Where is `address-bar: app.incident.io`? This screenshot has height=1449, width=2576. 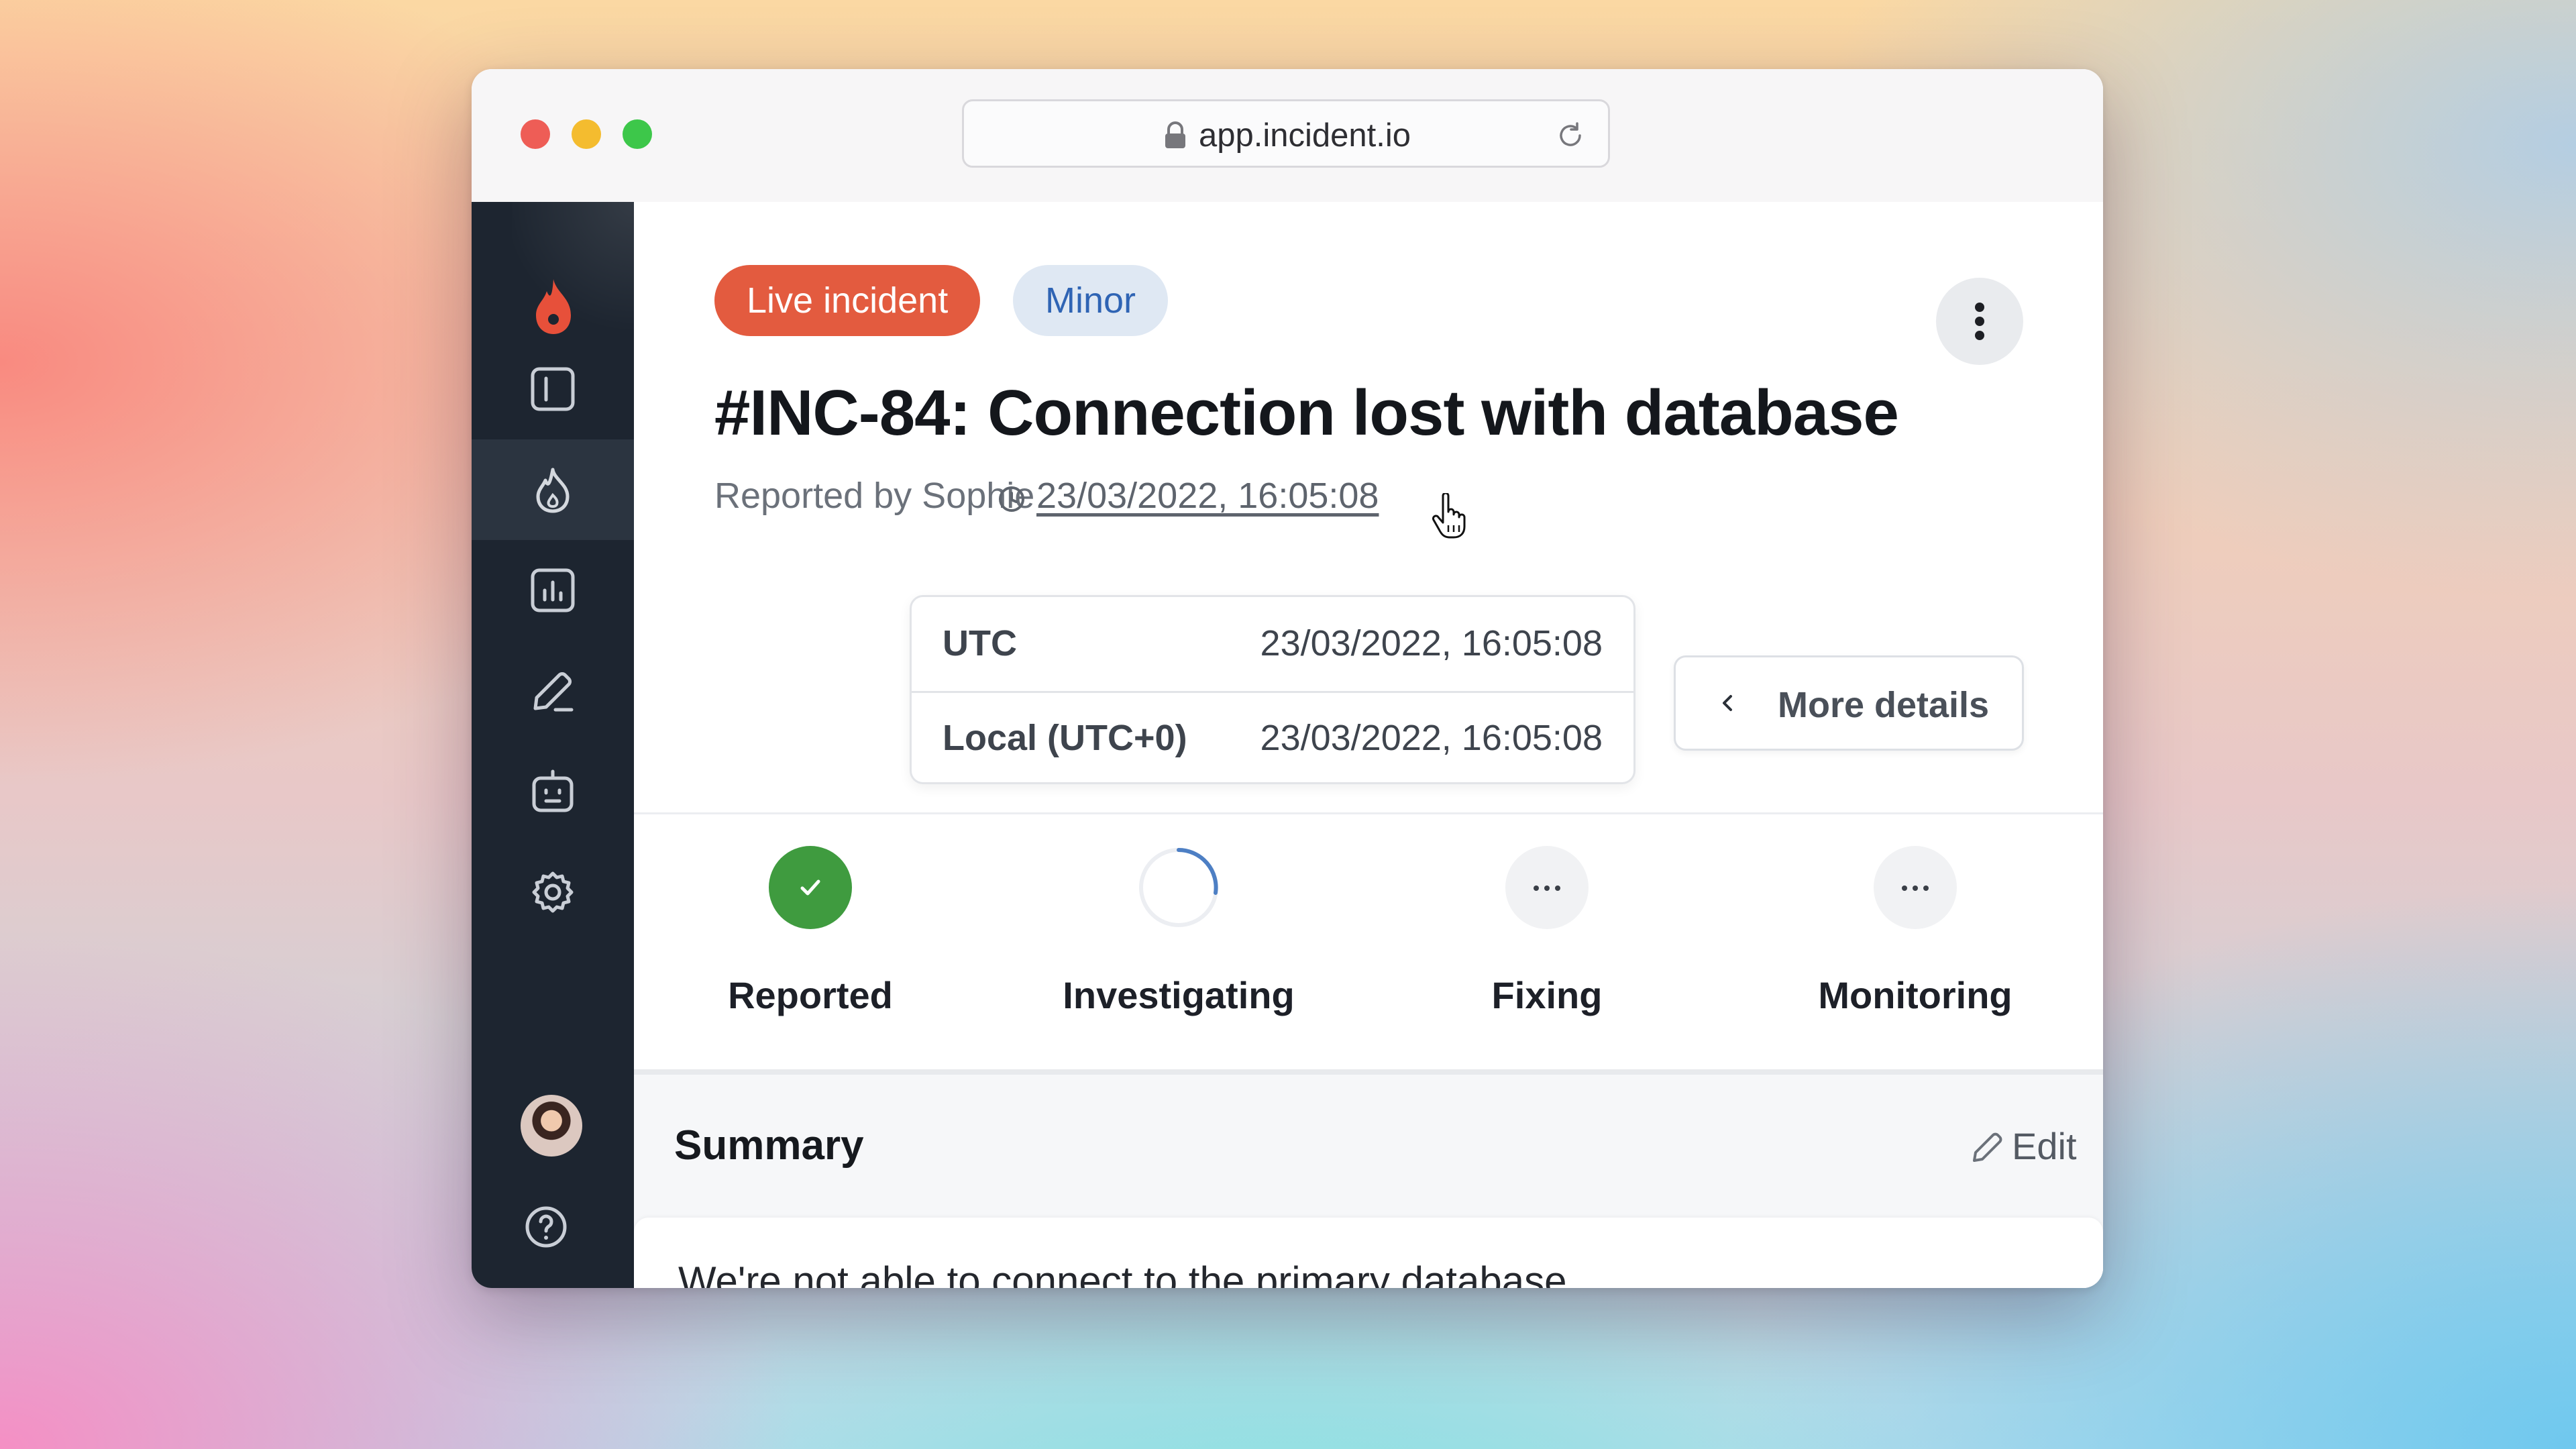 address-bar: app.incident.io is located at coordinates (1286, 133).